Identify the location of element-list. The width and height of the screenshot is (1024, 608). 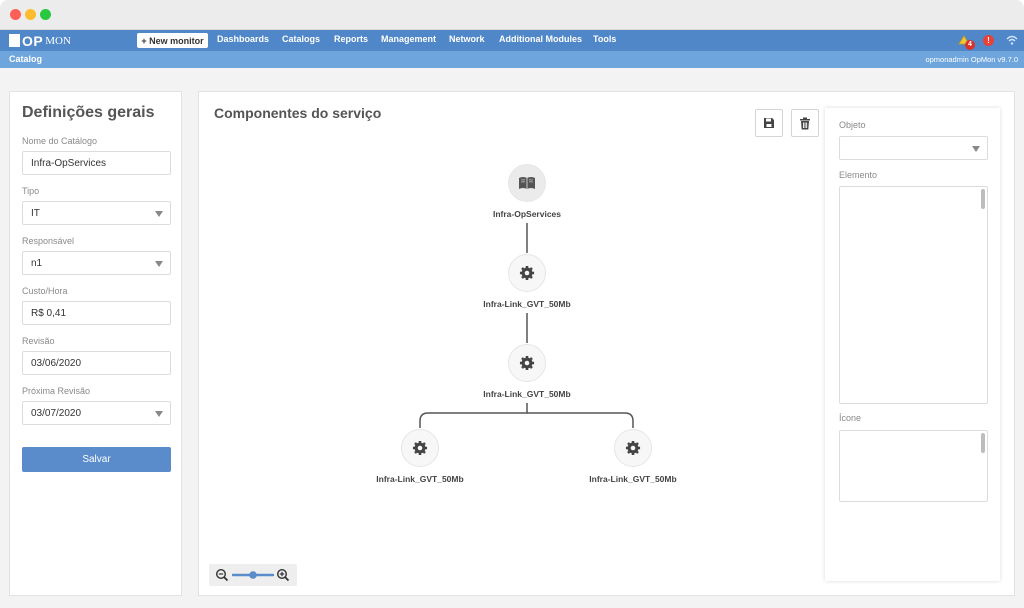
(913, 295).